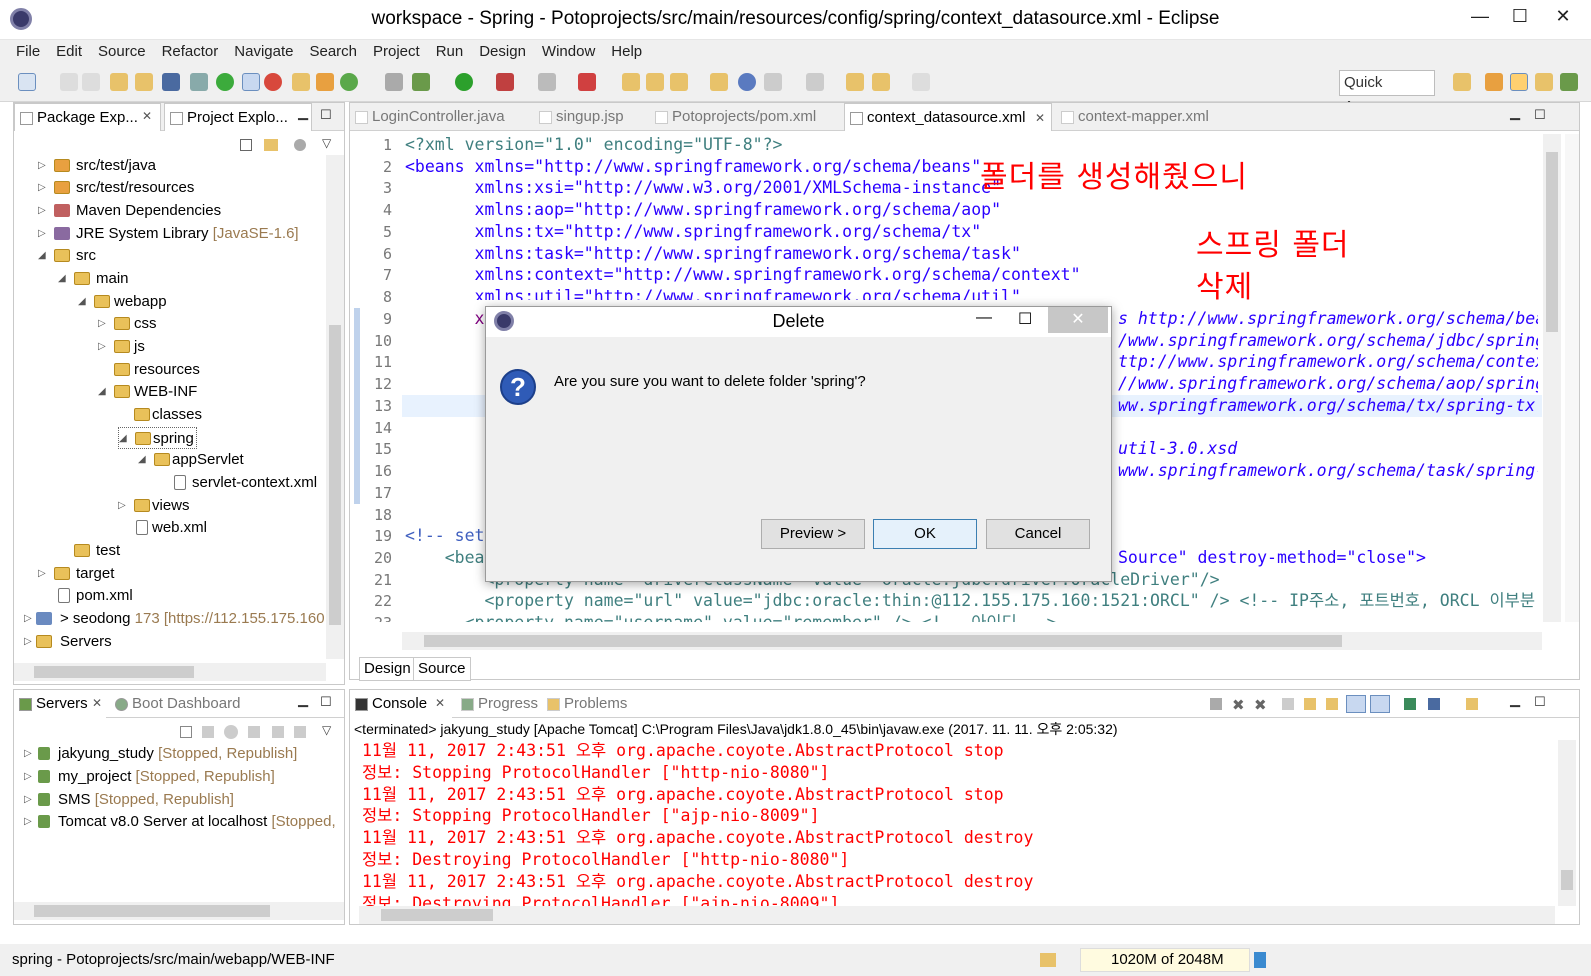 This screenshot has width=1591, height=976. What do you see at coordinates (254, 732) in the screenshot?
I see `profile-icon` at bounding box center [254, 732].